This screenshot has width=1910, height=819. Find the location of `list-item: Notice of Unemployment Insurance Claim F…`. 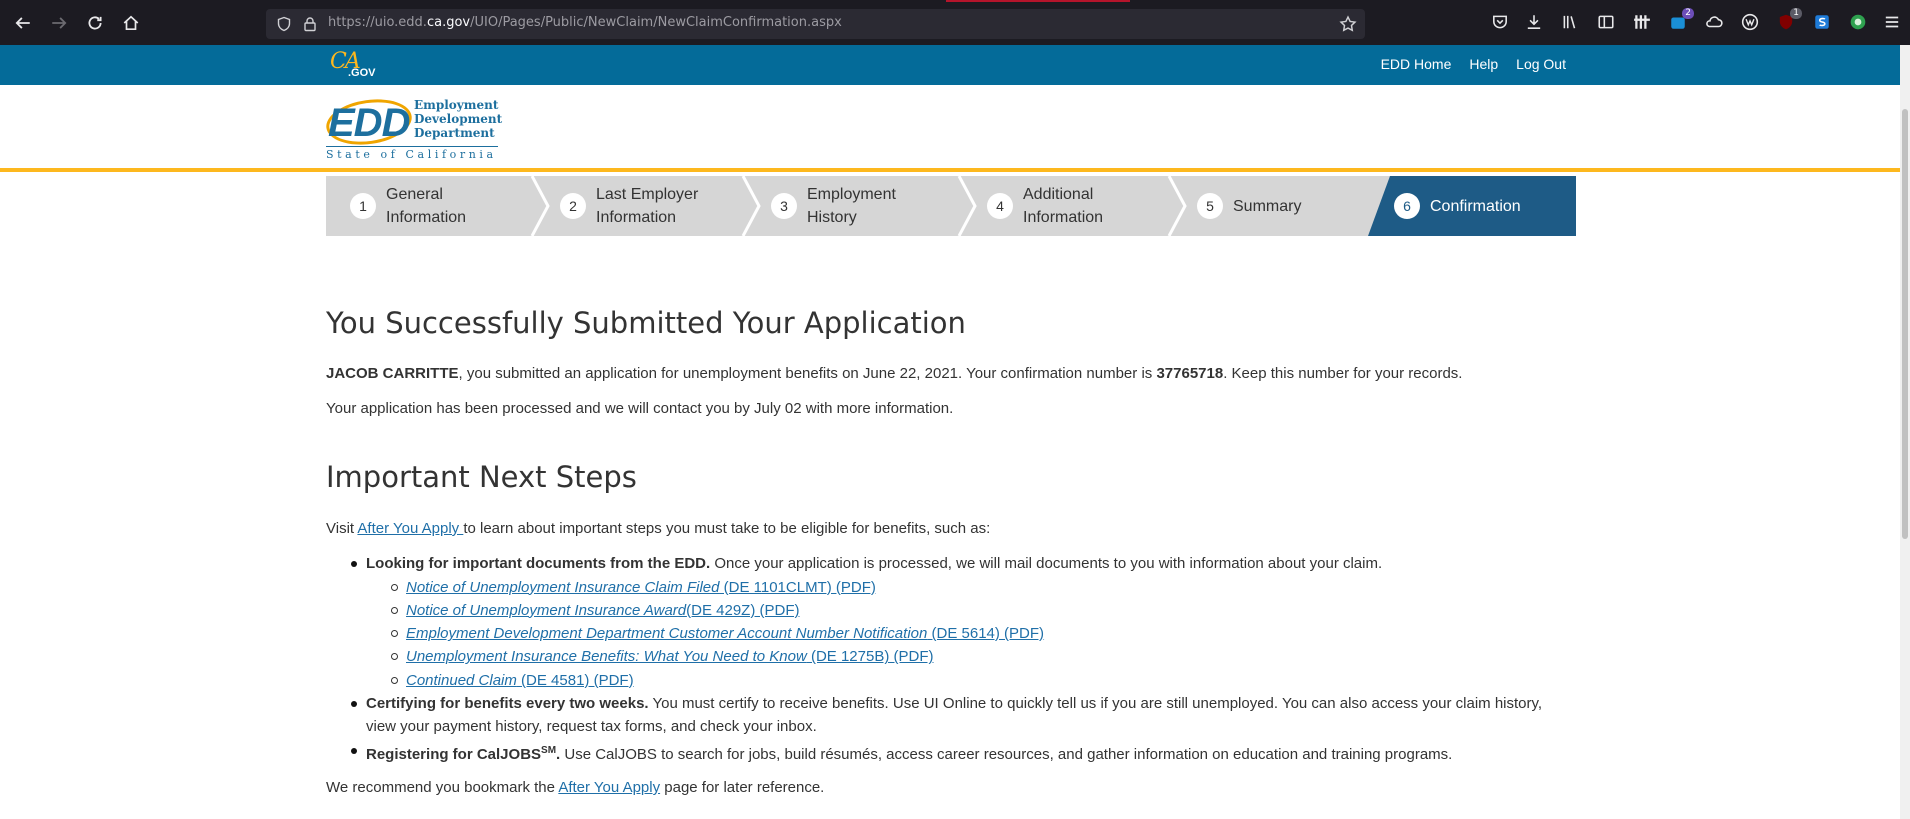

list-item: Notice of Unemployment Insurance Claim F… is located at coordinates (988, 587).